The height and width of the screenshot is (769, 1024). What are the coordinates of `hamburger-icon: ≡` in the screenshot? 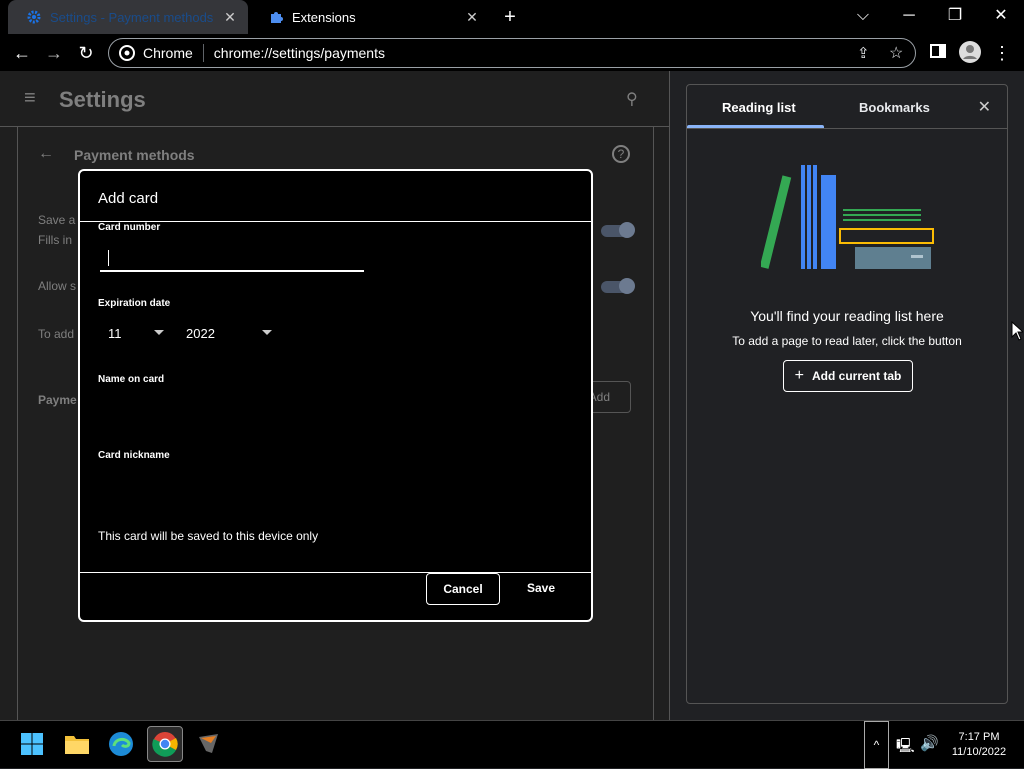 It's located at (30, 98).